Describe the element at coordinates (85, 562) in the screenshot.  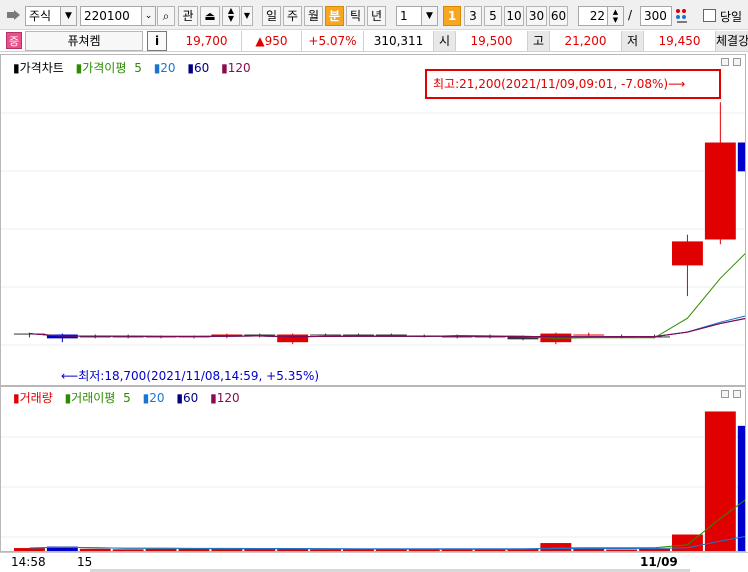
I see `x-tick-label: 15` at that location.